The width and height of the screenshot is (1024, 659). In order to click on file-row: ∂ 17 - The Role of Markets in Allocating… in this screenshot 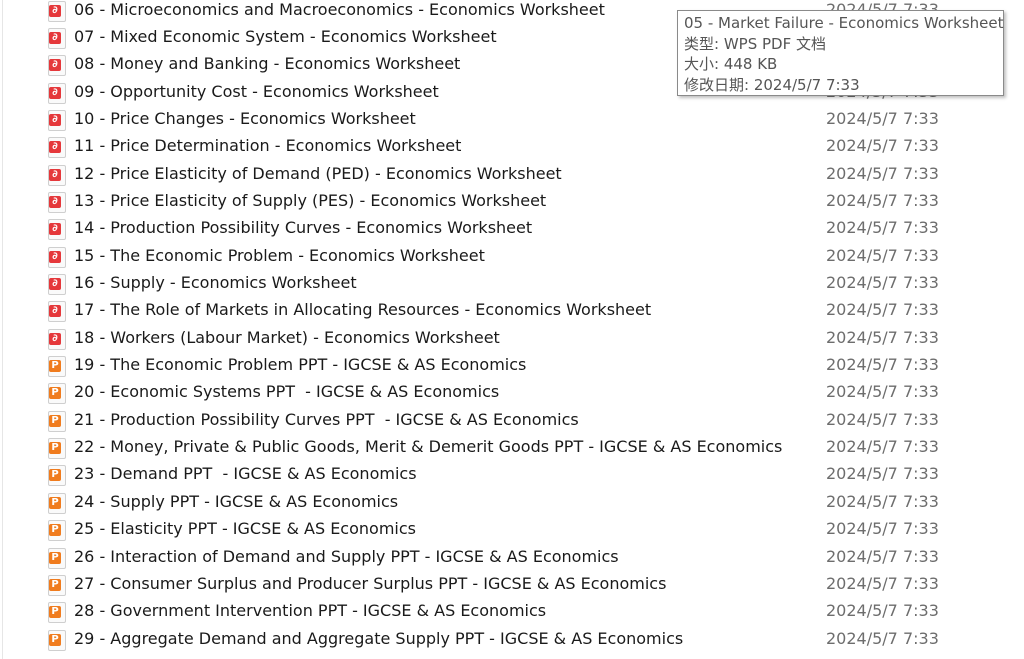, I will do `click(512, 310)`.